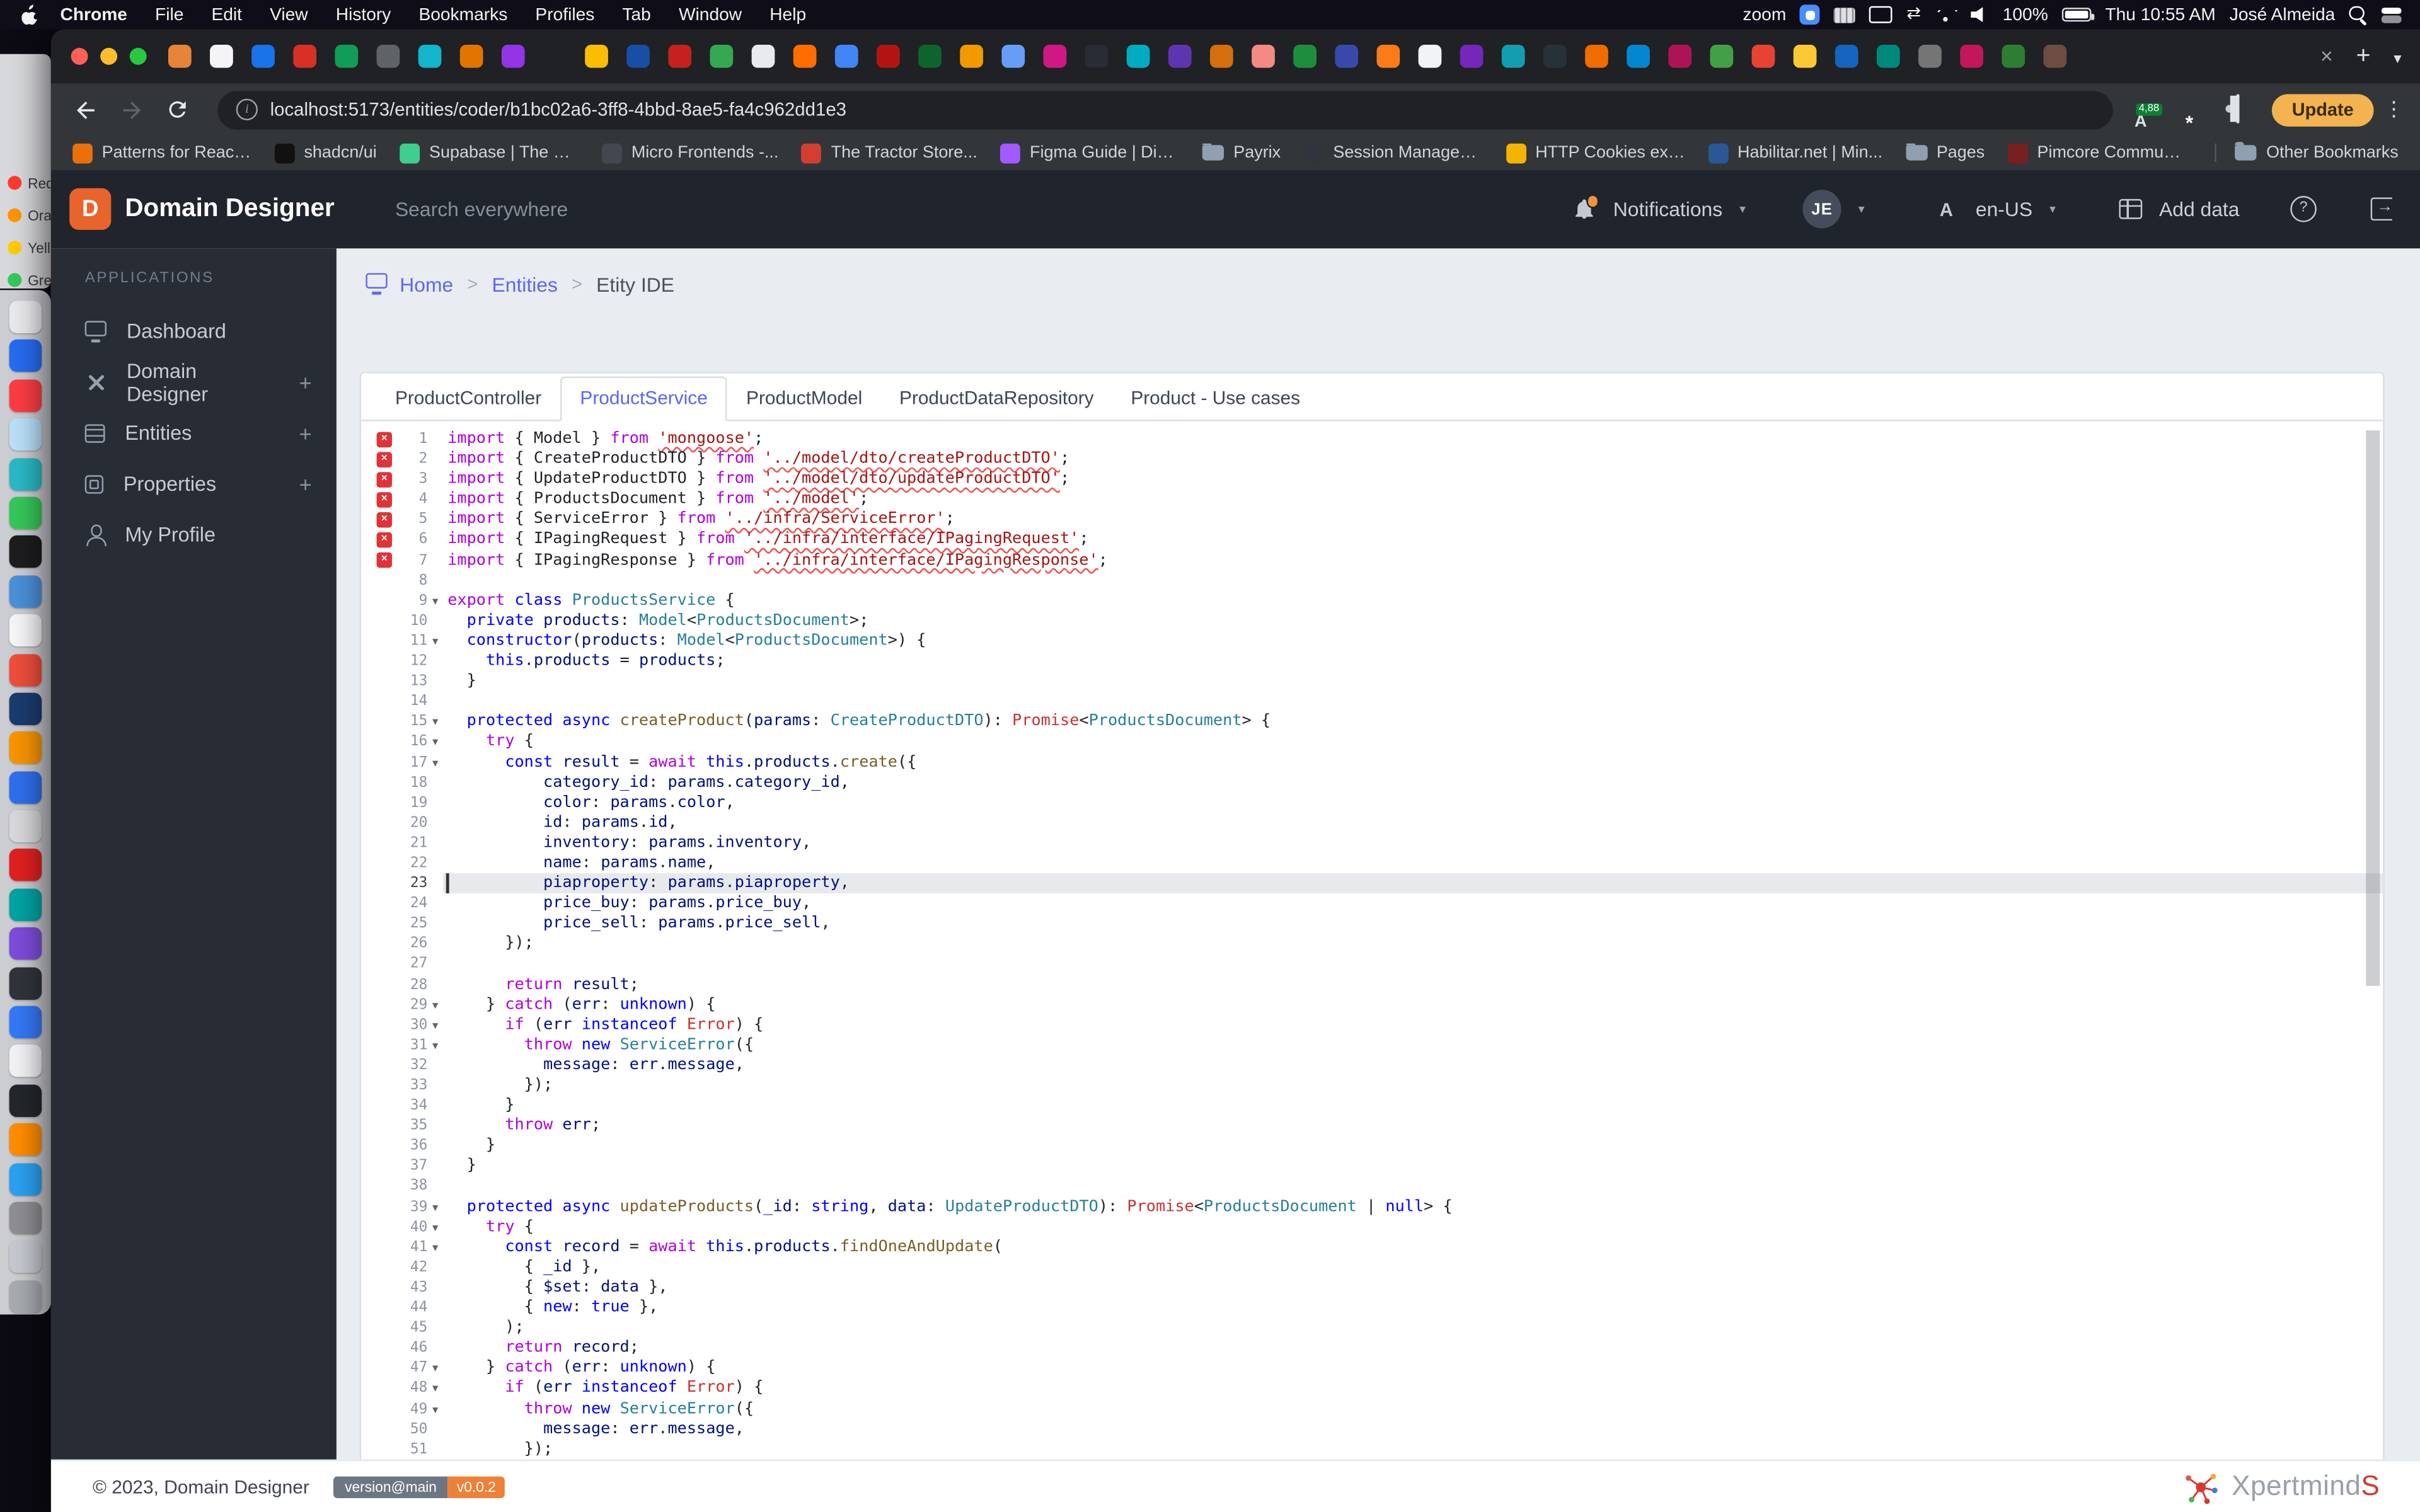 Image resolution: width=2420 pixels, height=1512 pixels. I want to click on clock-label: Thu 10:55 AM, so click(2160, 15).